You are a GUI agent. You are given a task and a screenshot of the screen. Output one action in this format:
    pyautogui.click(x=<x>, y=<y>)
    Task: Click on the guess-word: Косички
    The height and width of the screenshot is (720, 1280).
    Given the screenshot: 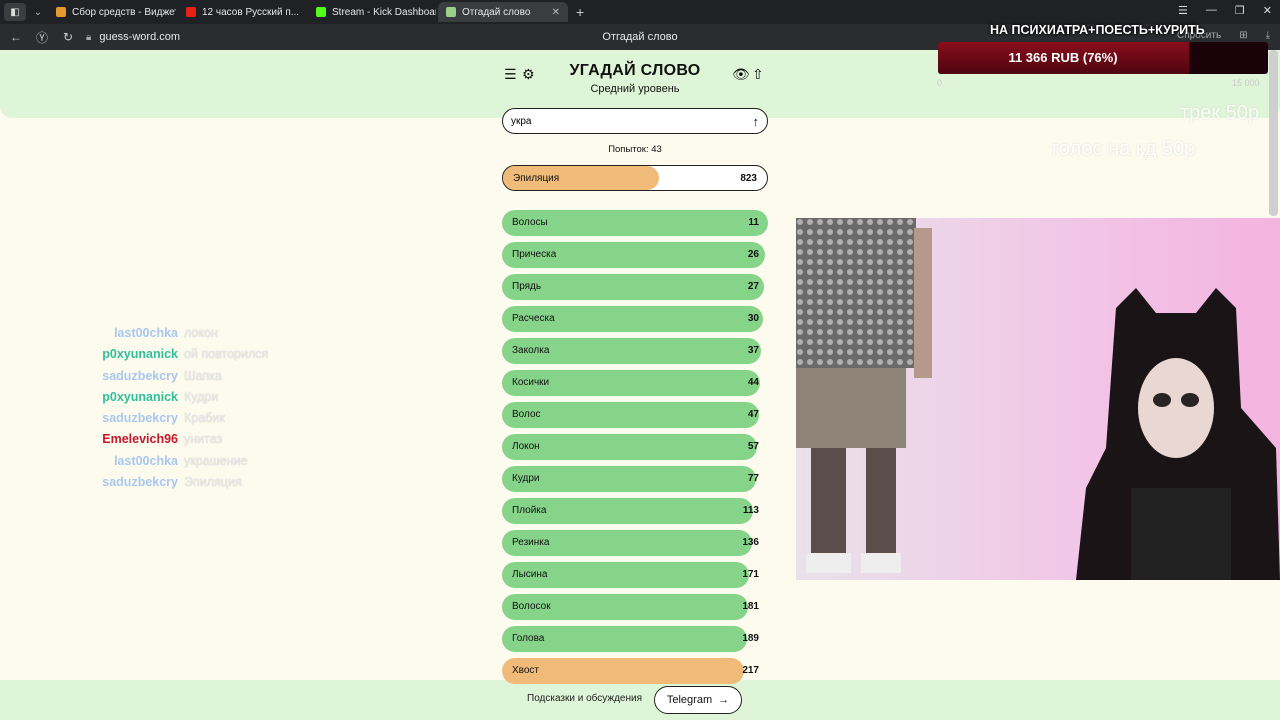 What is the action you would take?
    pyautogui.click(x=531, y=382)
    